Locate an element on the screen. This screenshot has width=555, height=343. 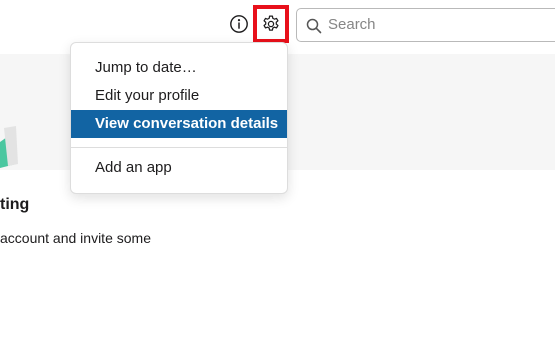
section-text: account and invite some is located at coordinates (75, 238).